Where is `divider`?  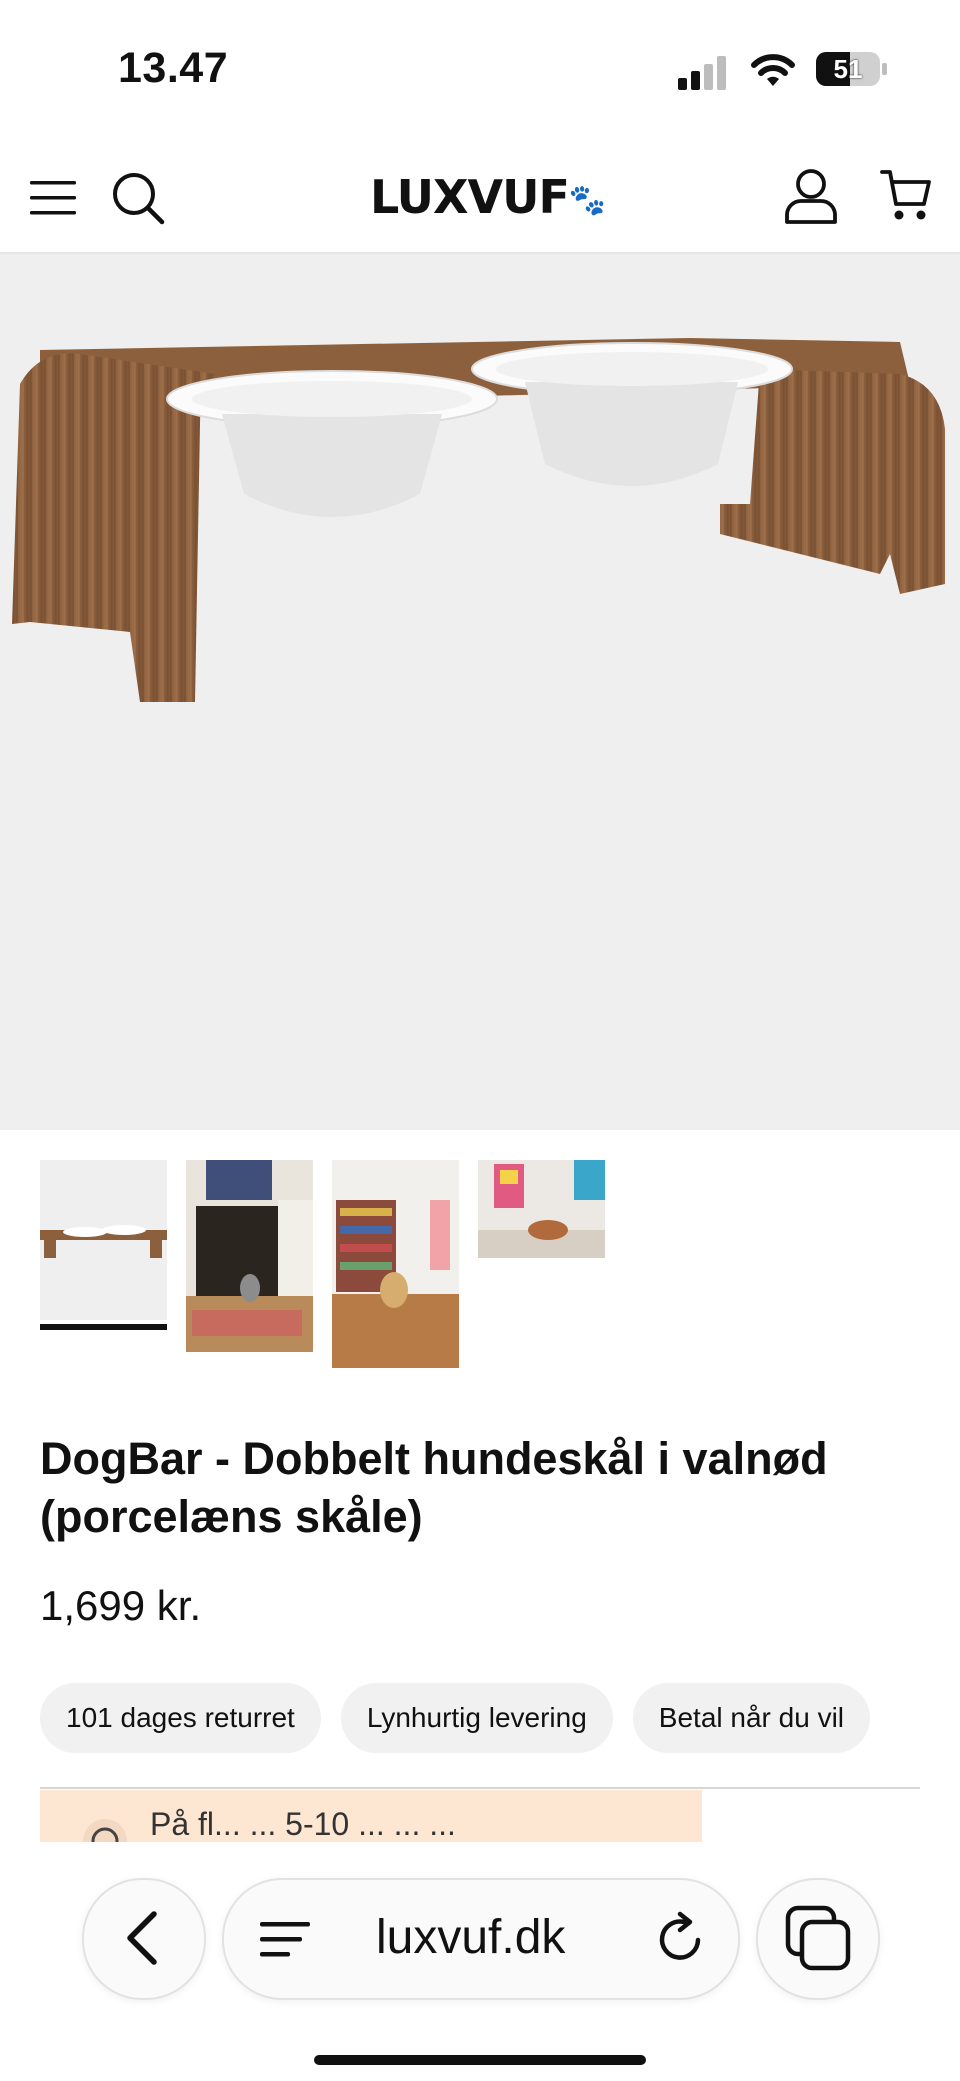
divider is located at coordinates (480, 1788).